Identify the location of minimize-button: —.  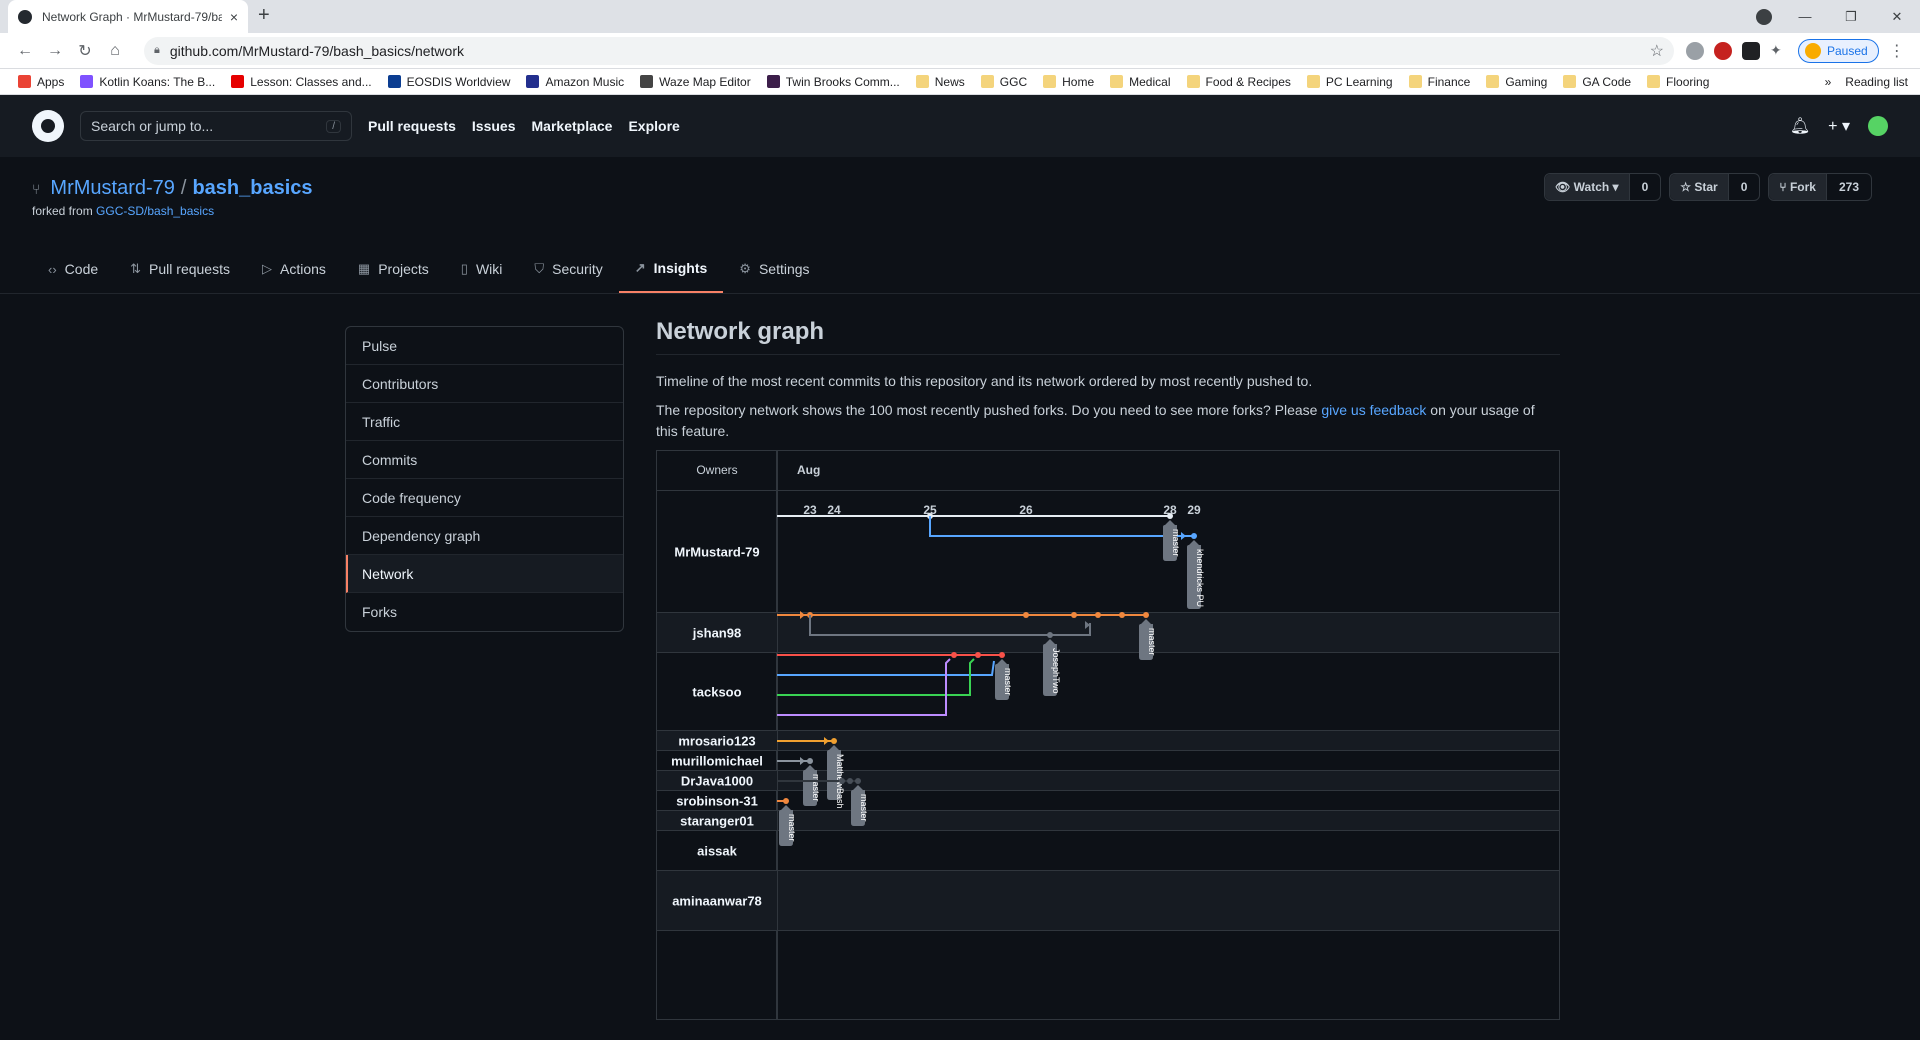
(1805, 16).